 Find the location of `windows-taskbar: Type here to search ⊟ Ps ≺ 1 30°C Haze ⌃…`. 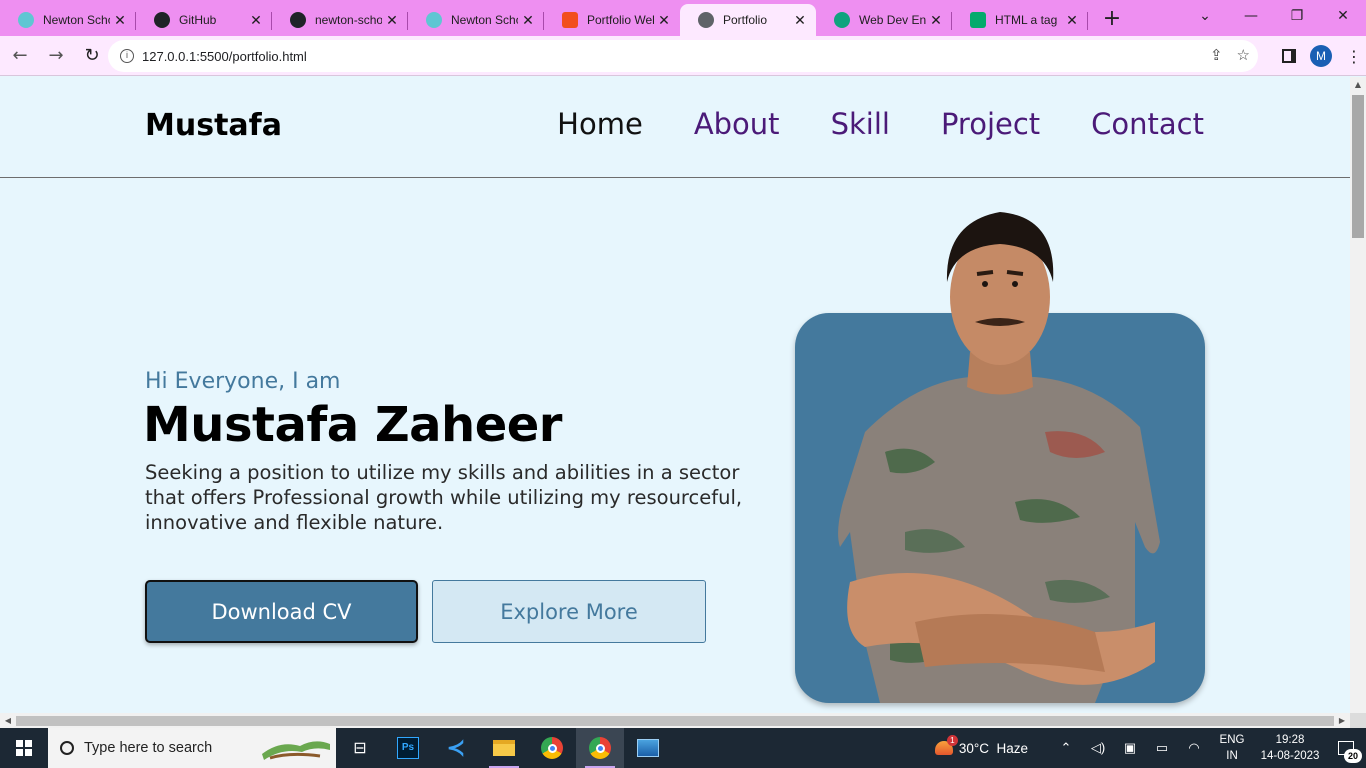

windows-taskbar: Type here to search ⊟ Ps ≺ 1 30°C Haze ⌃… is located at coordinates (683, 748).